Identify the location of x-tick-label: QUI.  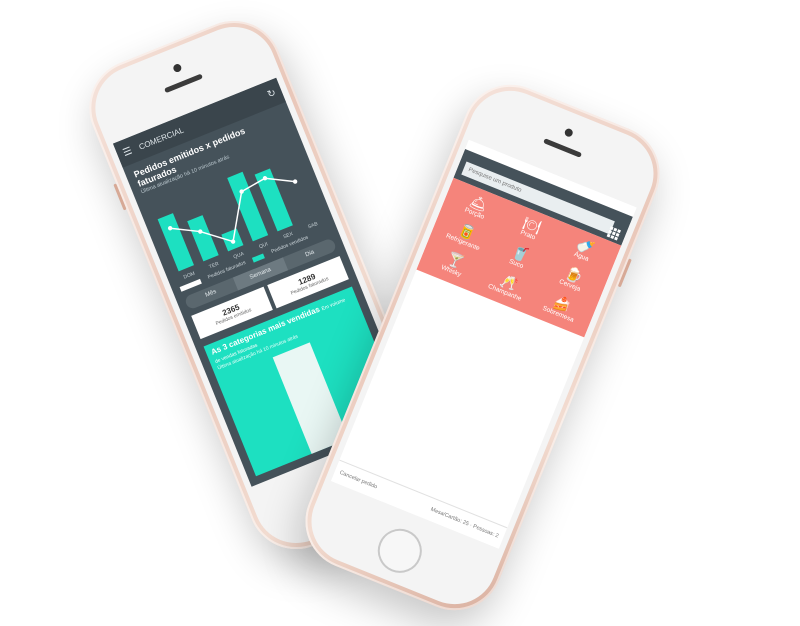
(263, 245).